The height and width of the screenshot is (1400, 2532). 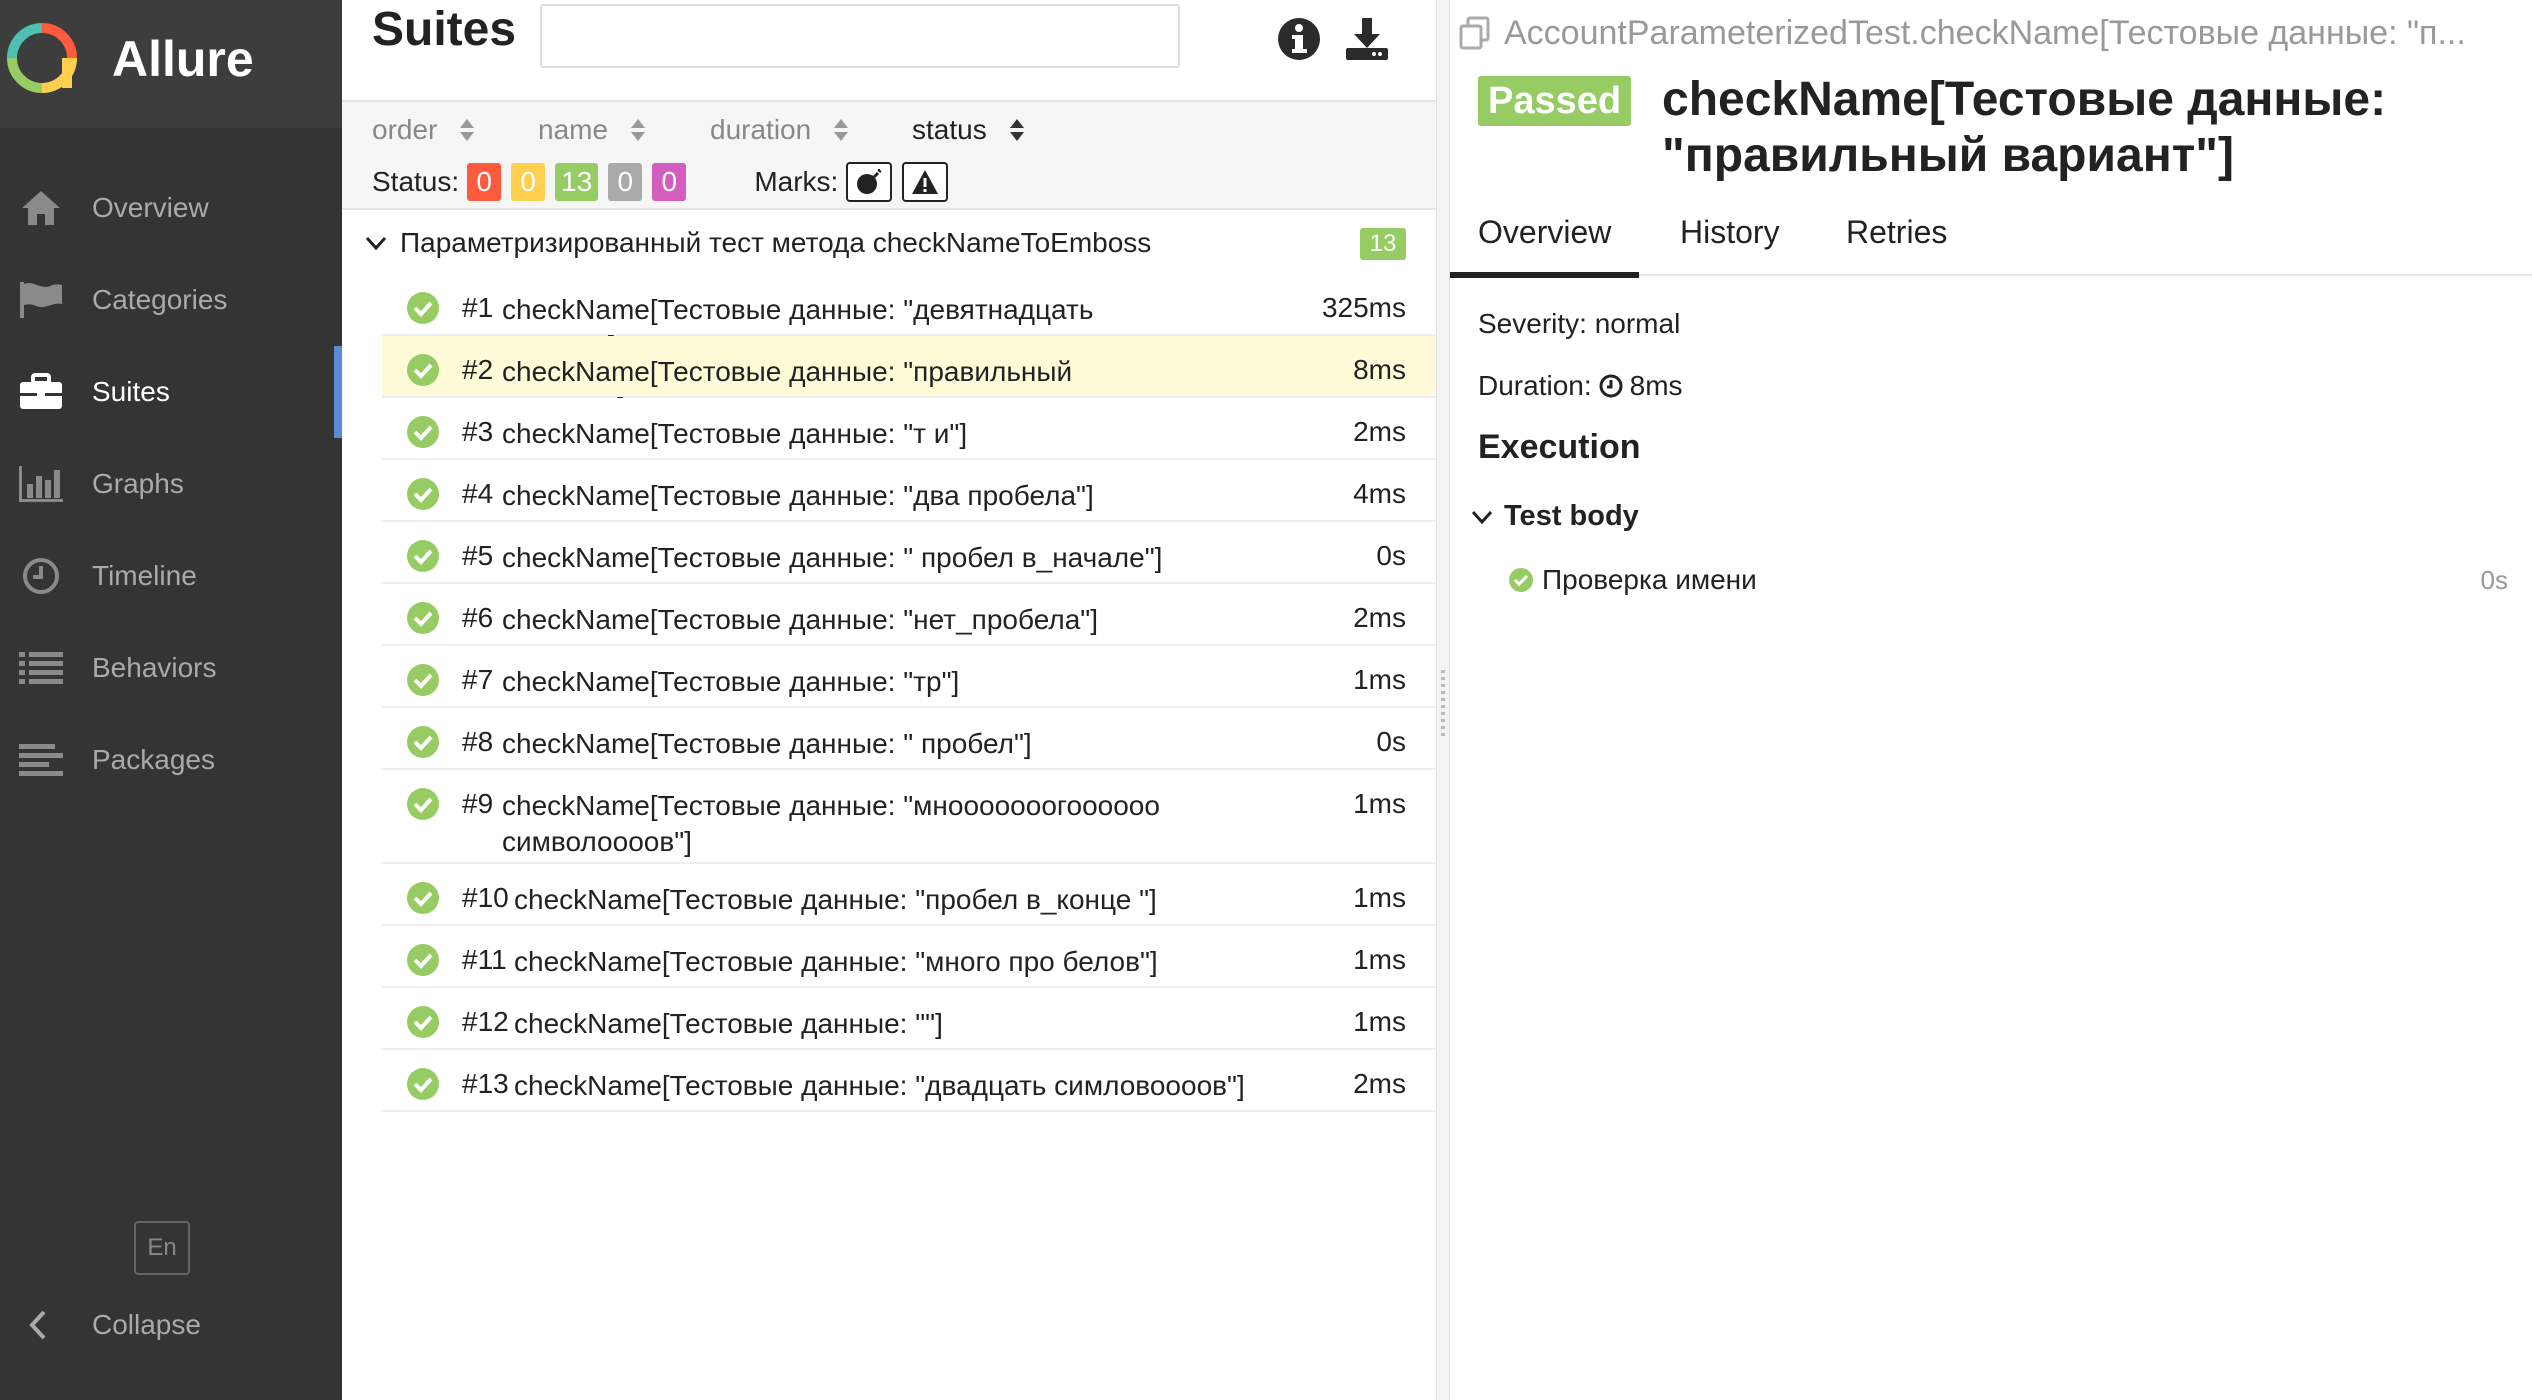 I want to click on splitter-grip, so click(x=1443, y=705).